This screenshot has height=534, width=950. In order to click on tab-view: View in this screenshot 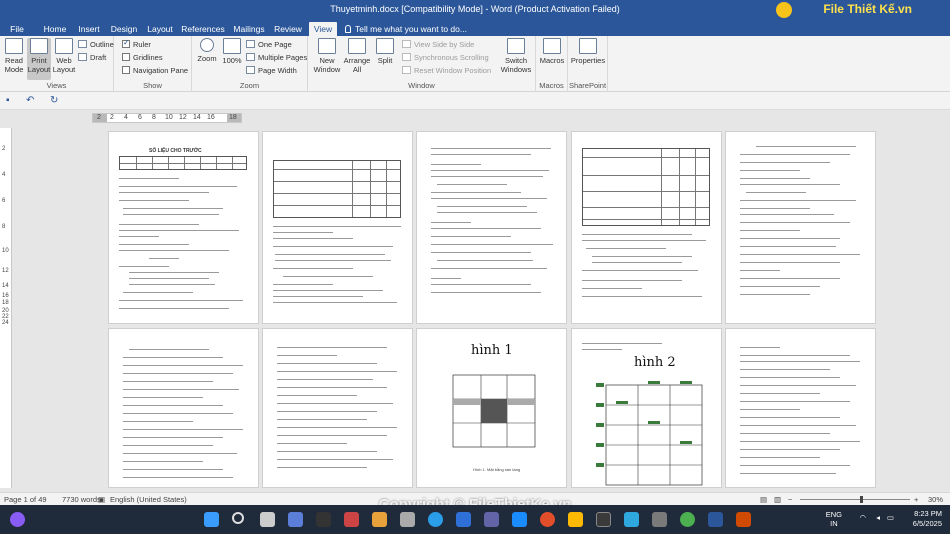, I will do `click(323, 29)`.